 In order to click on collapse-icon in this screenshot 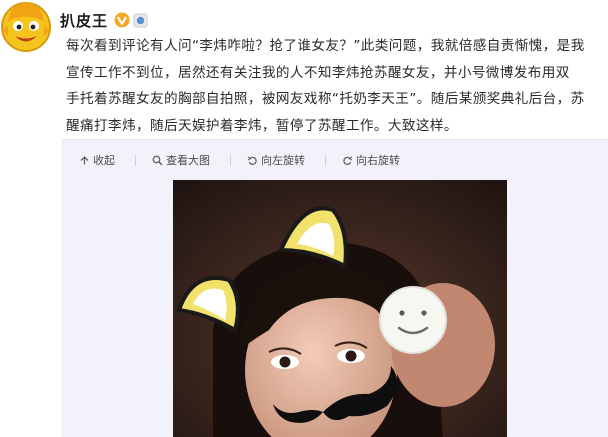, I will do `click(84, 159)`.